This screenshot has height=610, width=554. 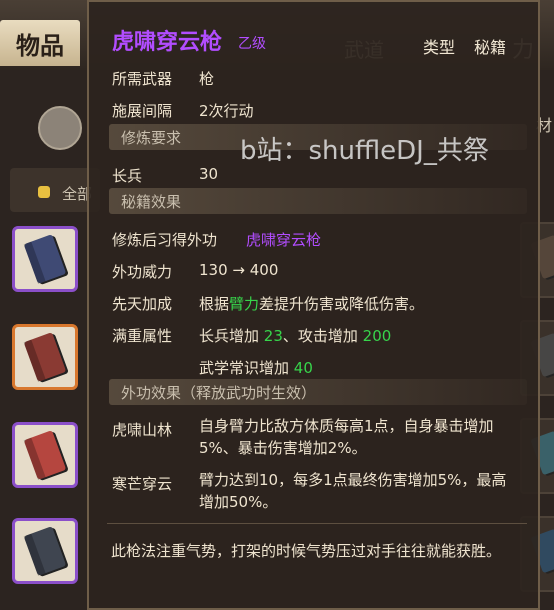 I want to click on item-title: 虎啸穿云枪, so click(x=167, y=42).